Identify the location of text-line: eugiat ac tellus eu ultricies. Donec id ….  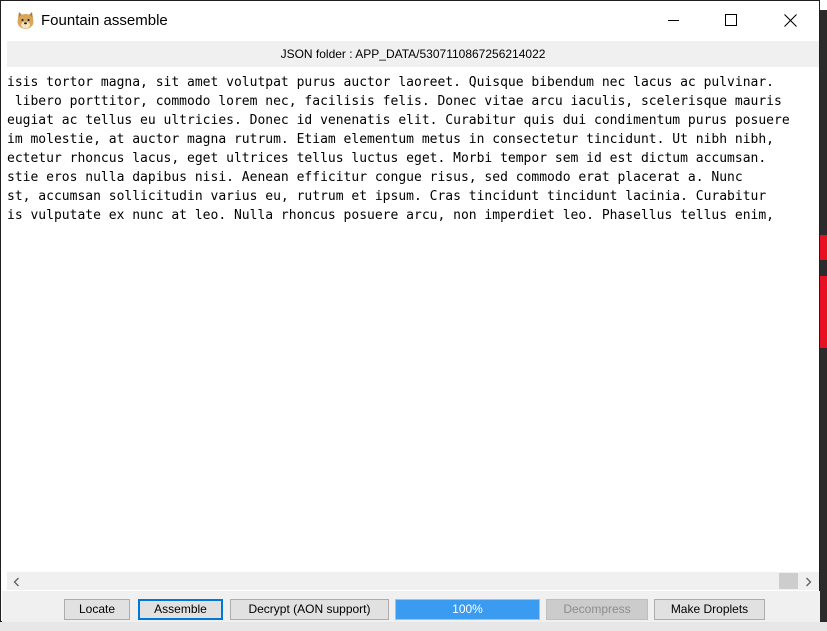
(398, 120).